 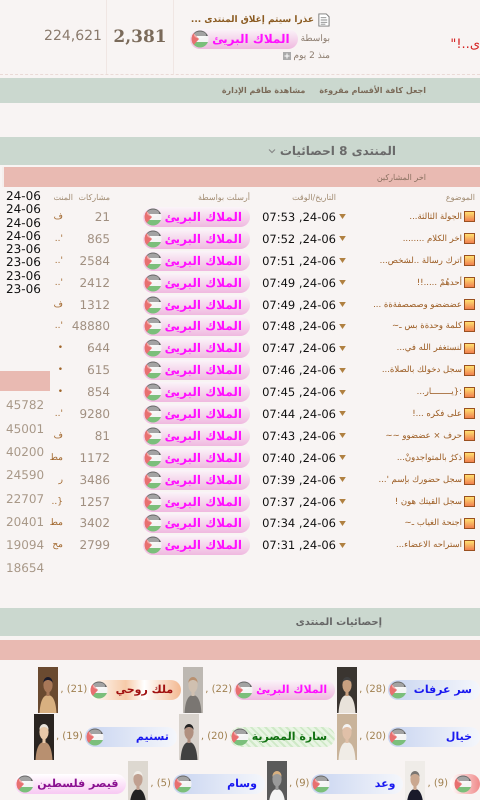 What do you see at coordinates (298, 392) in the screenshot?
I see `post-date: 24-06, 07:45` at bounding box center [298, 392].